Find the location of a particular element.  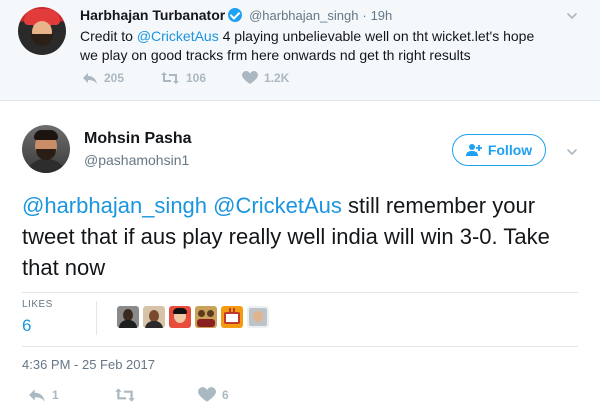

parent-text-prefix: Credit to is located at coordinates (108, 36).